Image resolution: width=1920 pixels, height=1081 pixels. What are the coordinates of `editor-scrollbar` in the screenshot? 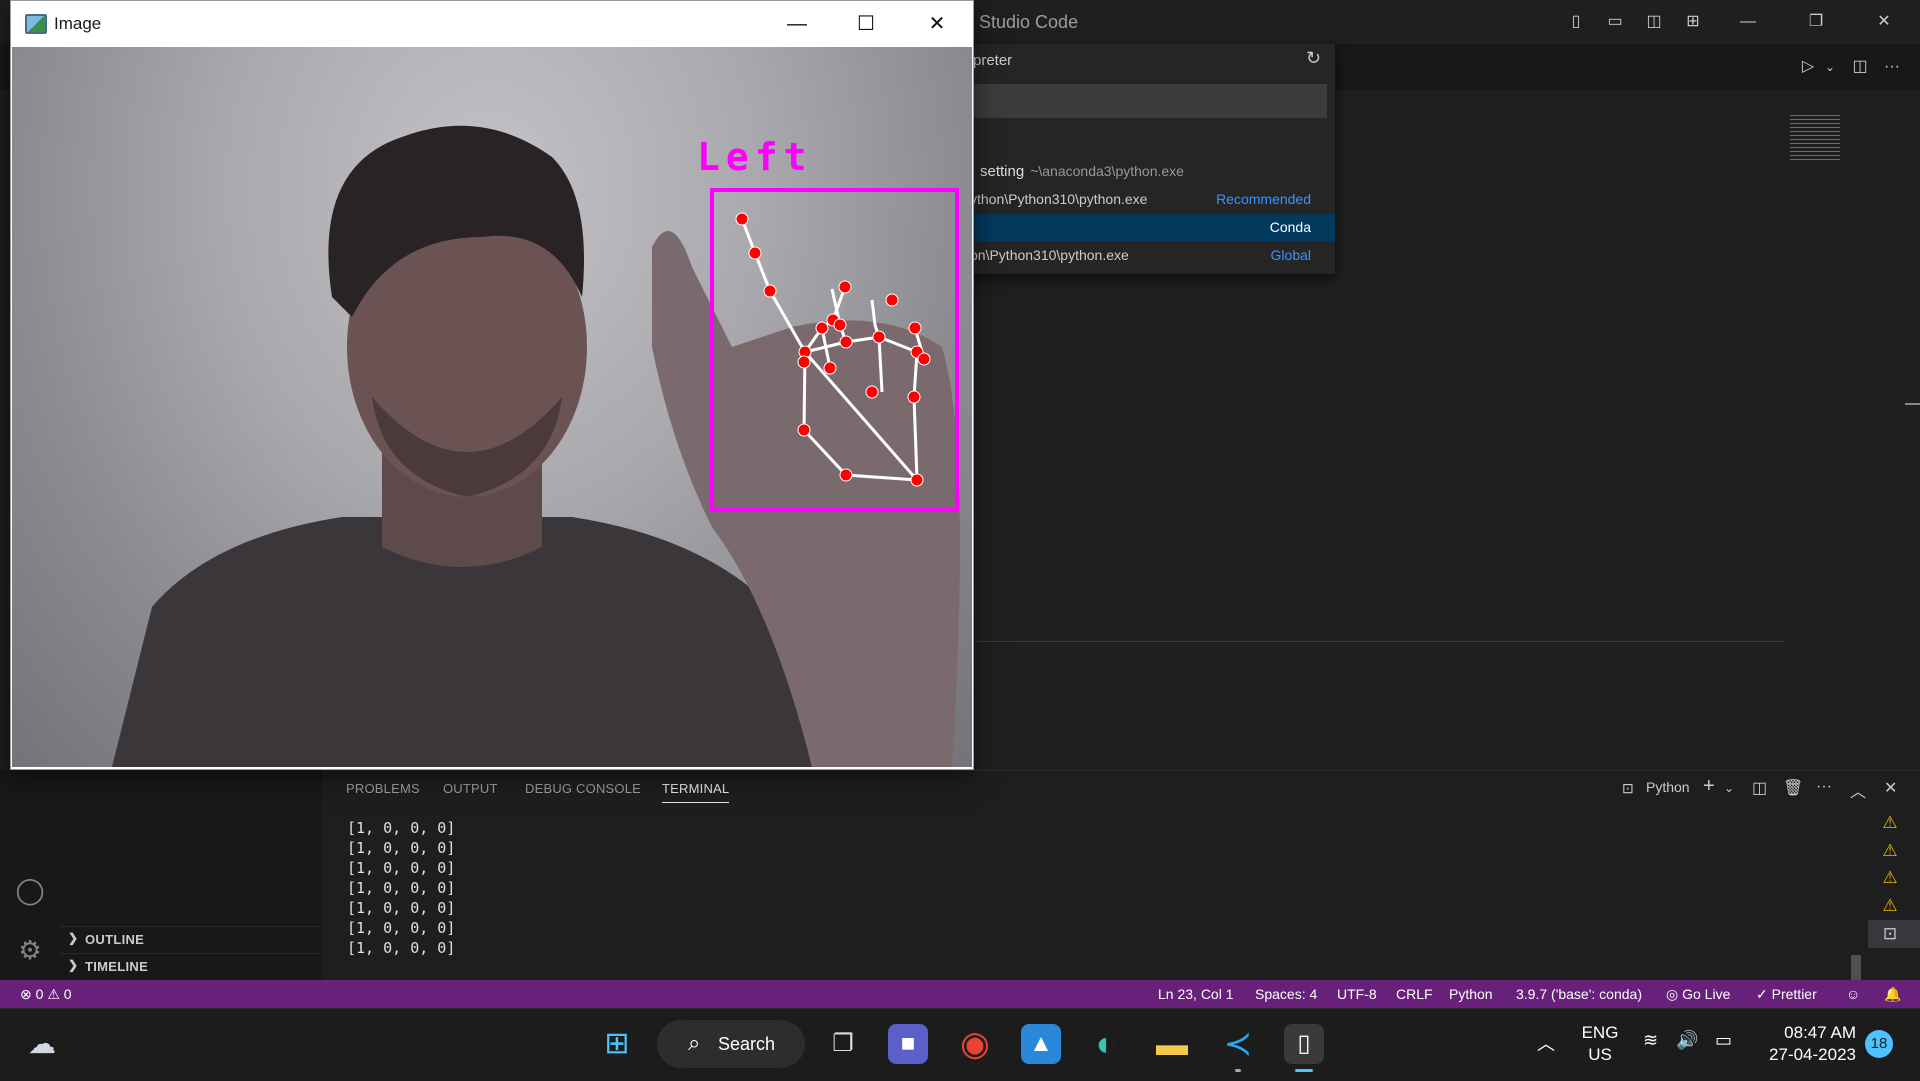 It's located at (1912, 404).